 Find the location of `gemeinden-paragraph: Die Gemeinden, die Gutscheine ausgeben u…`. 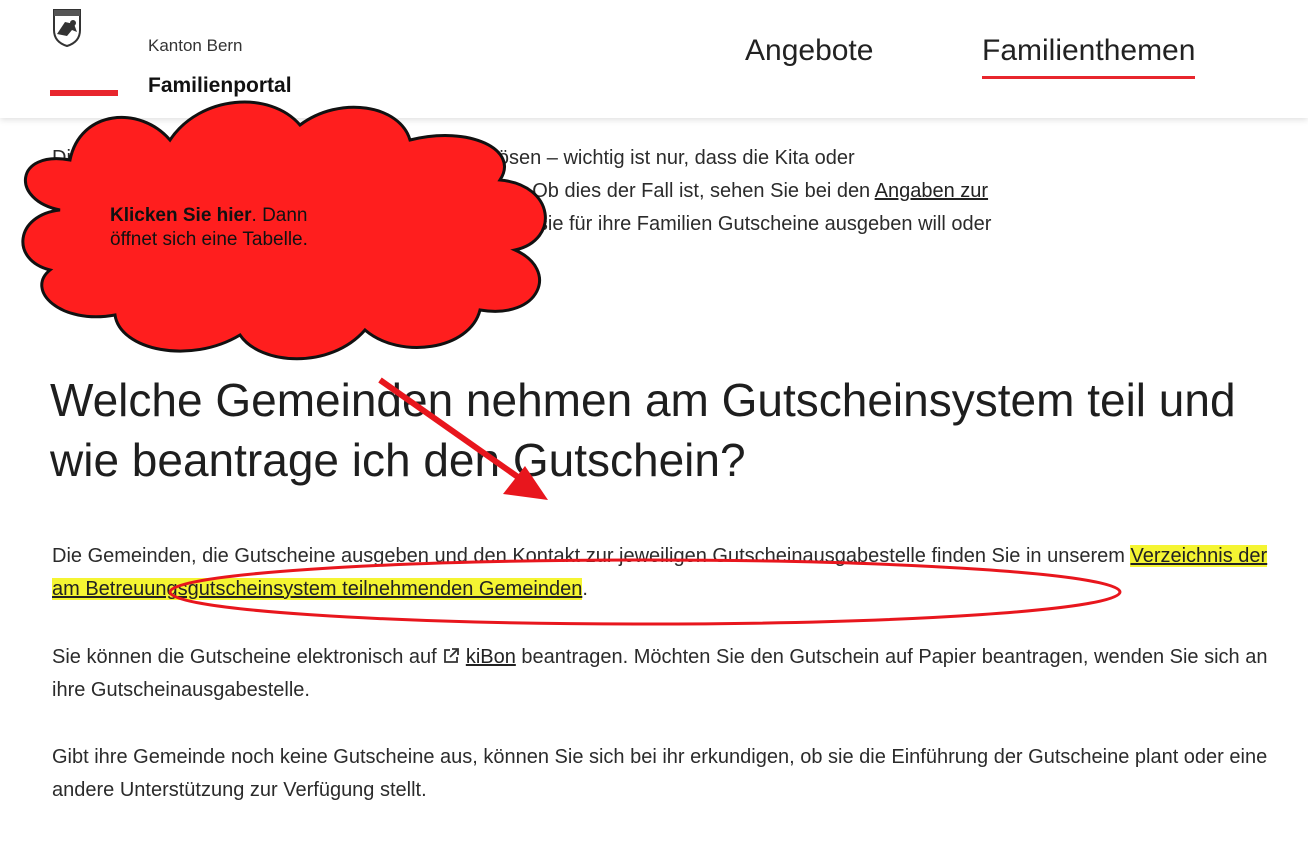

gemeinden-paragraph: Die Gemeinden, die Gutscheine ausgeben u… is located at coordinates (667, 573).